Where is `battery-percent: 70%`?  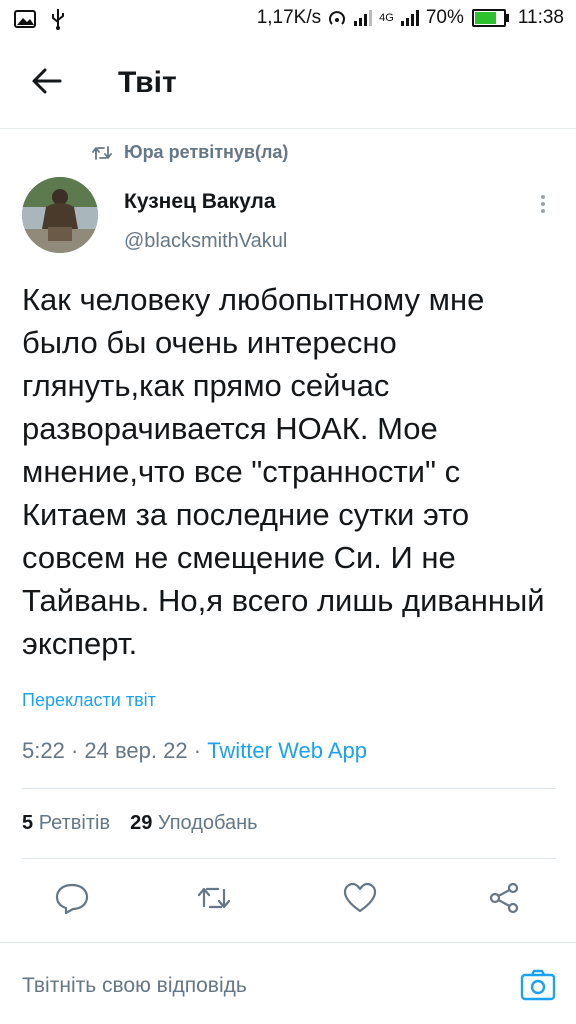
battery-percent: 70% is located at coordinates (444, 17).